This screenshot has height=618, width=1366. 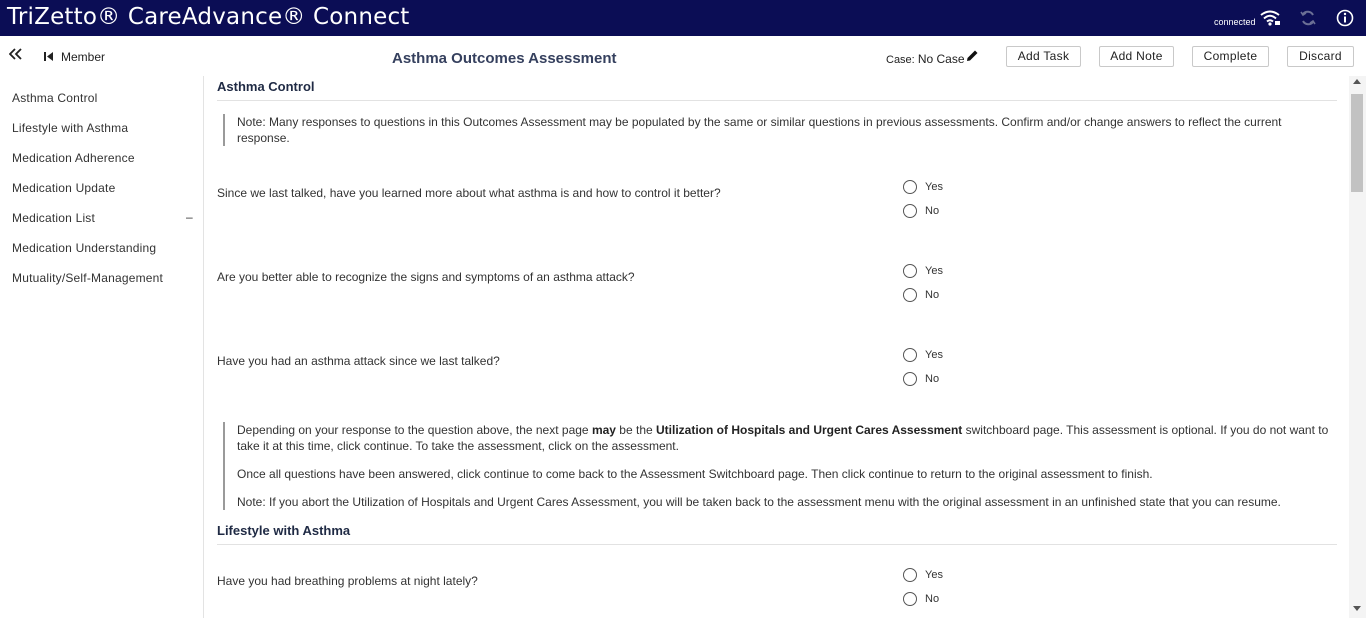 I want to click on note-text: response., so click(x=263, y=138).